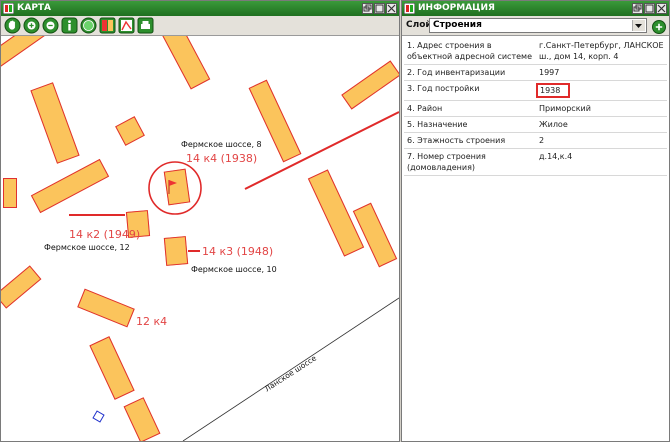  Describe the element at coordinates (145, 25) in the screenshot. I see `print-icon` at that location.